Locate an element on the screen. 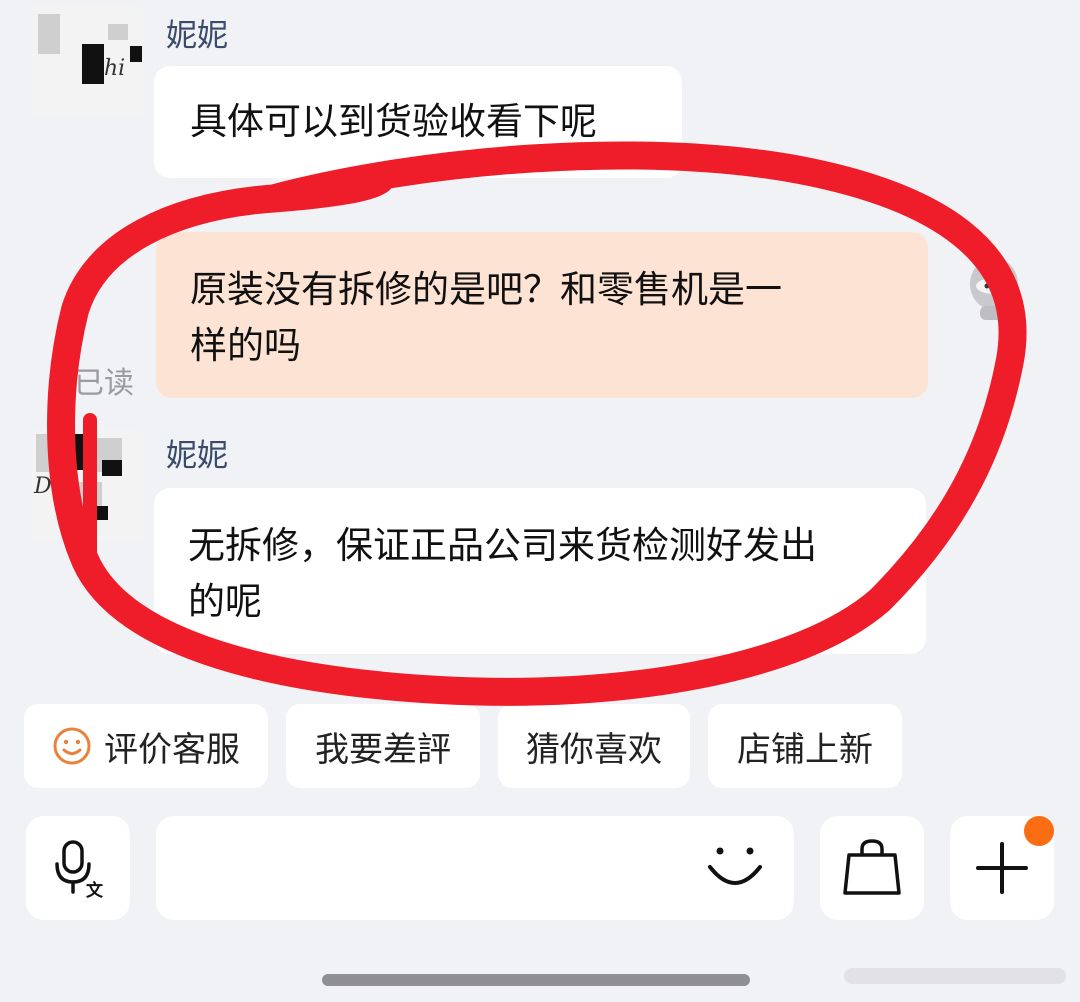 Image resolution: width=1080 pixels, height=1002 pixels. smiley-icon is located at coordinates (72, 746).